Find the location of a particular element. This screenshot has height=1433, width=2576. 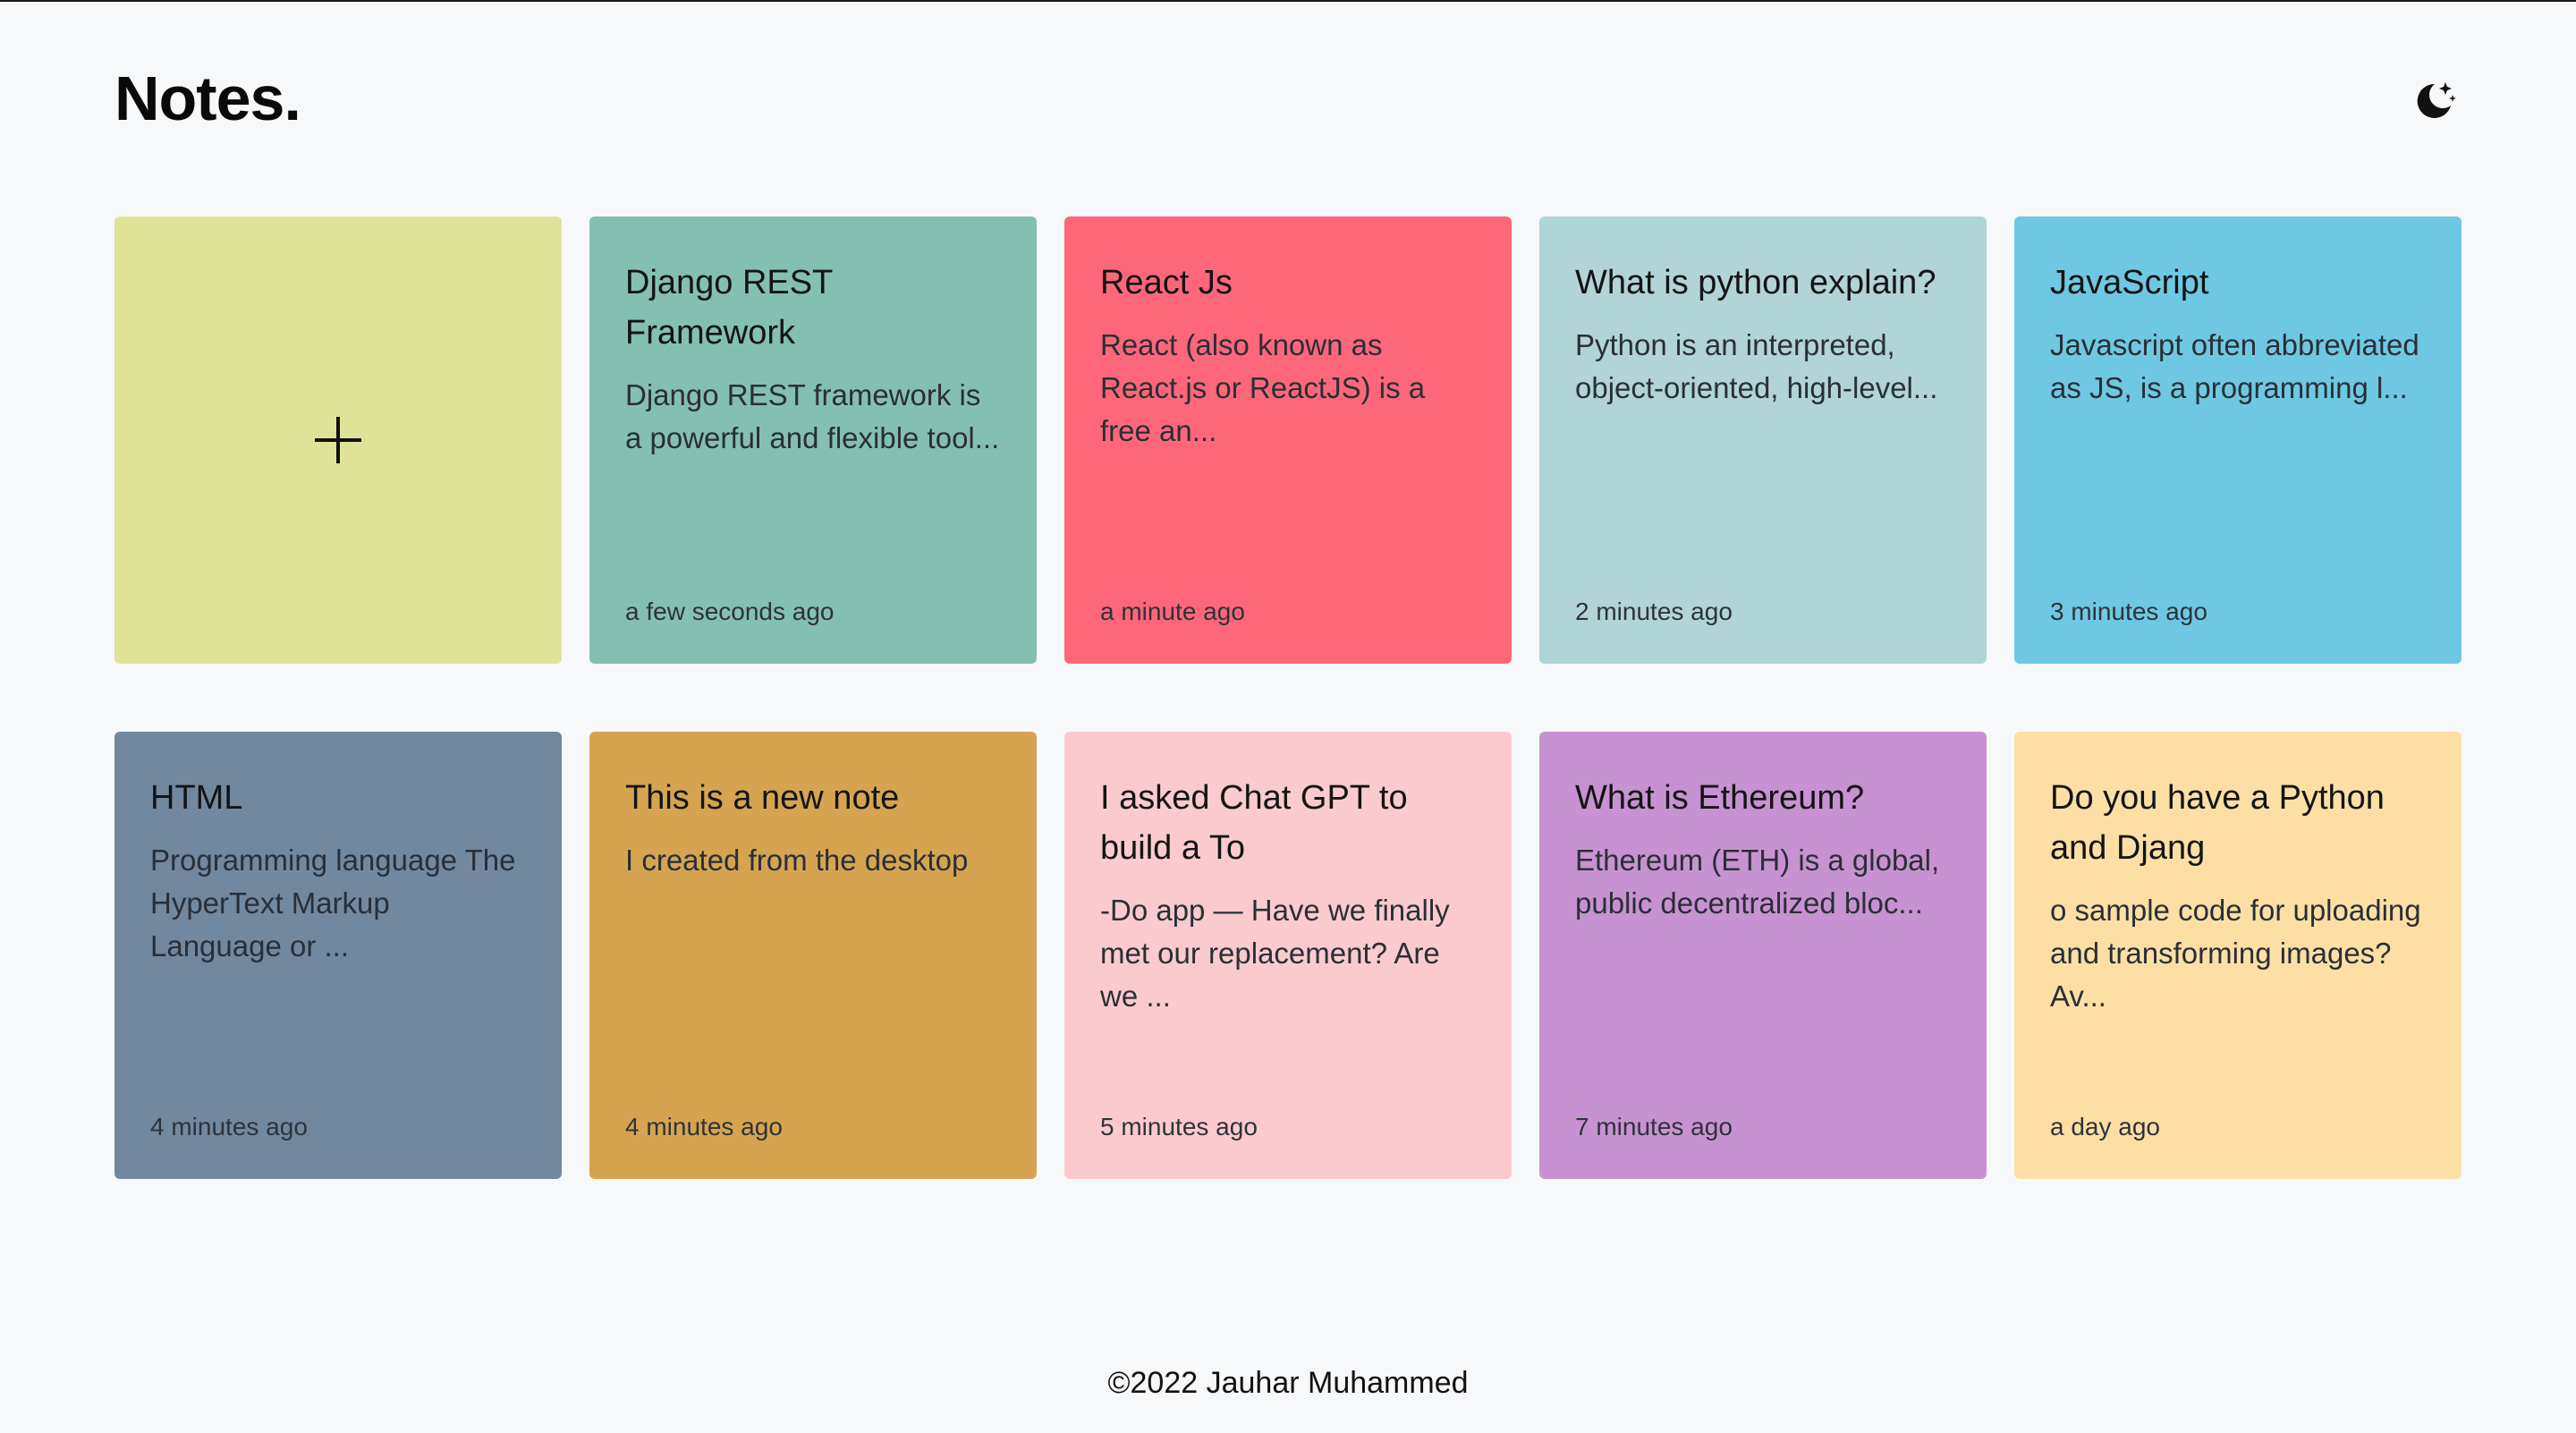

add-note-button is located at coordinates (338, 440).